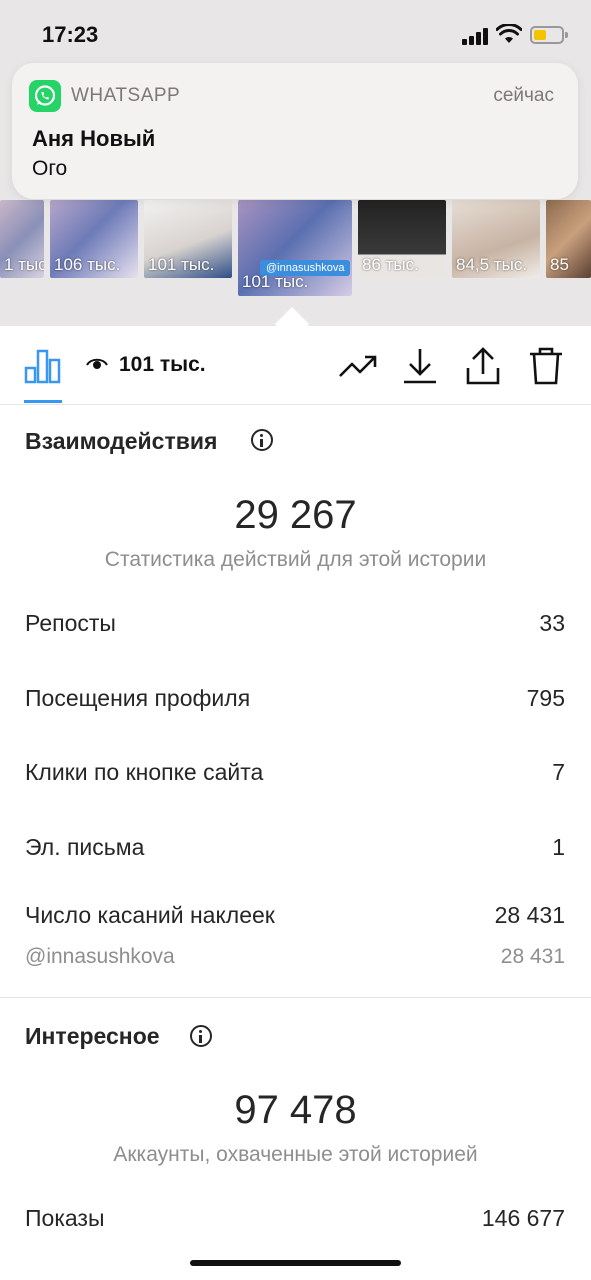 The width and height of the screenshot is (591, 1280). I want to click on stat-value: 146 677, so click(523, 1218).